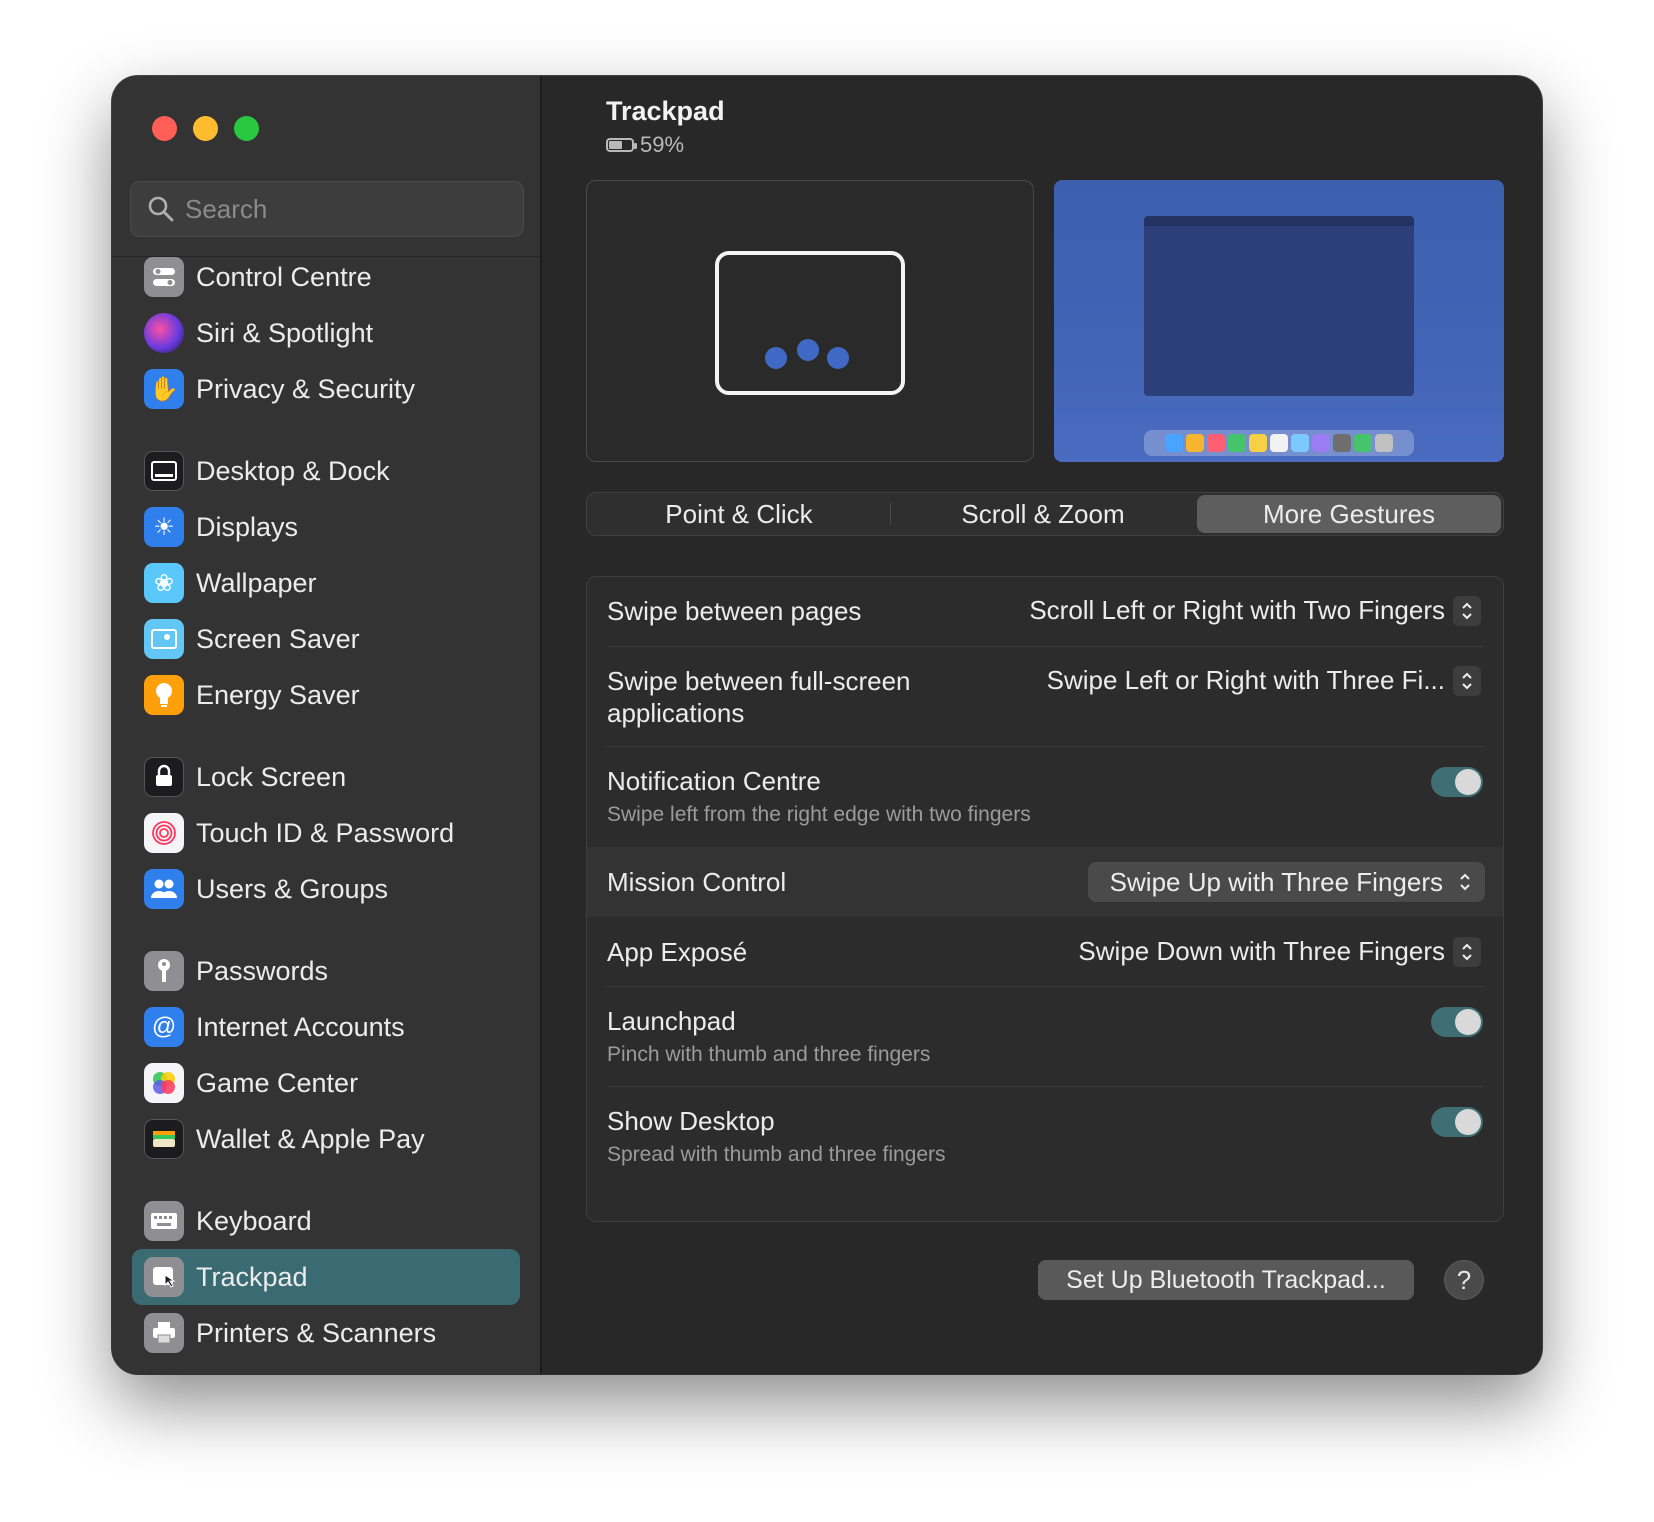 The image size is (1654, 1522). What do you see at coordinates (164, 389) in the screenshot?
I see `hand-icon: ✋` at bounding box center [164, 389].